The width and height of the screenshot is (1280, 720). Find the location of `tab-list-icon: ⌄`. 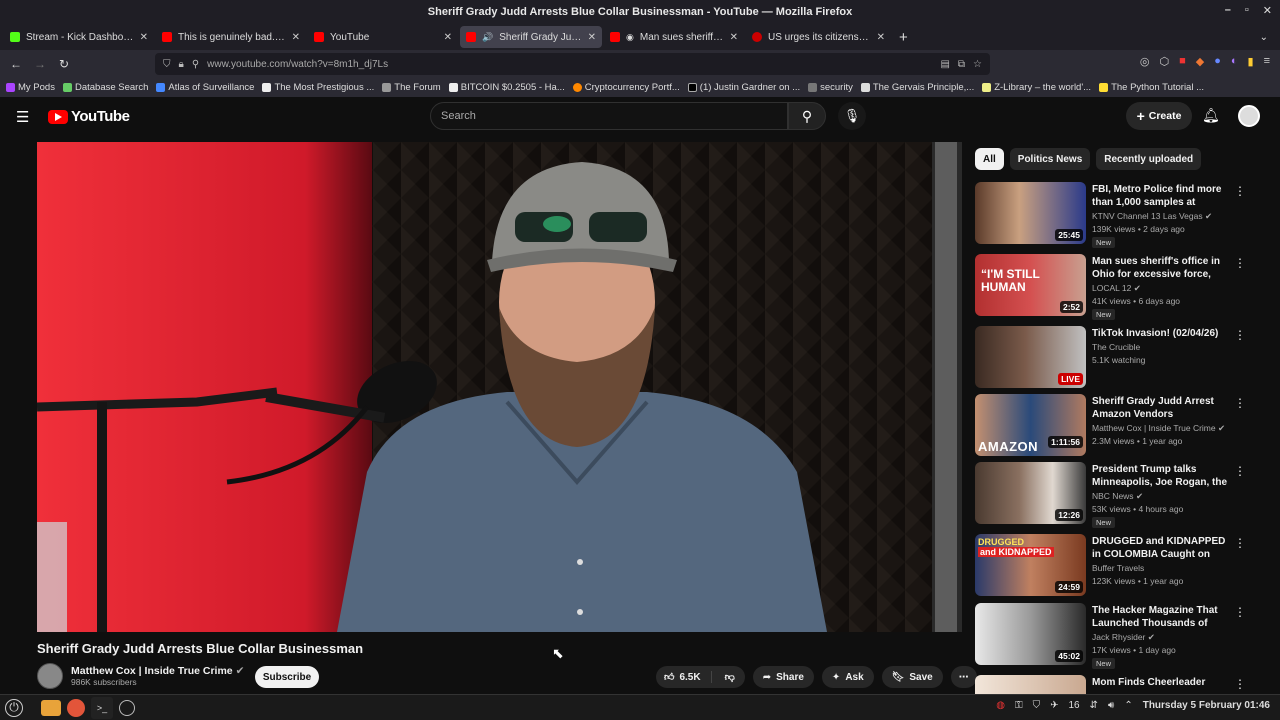

tab-list-icon: ⌄ is located at coordinates (1264, 37).